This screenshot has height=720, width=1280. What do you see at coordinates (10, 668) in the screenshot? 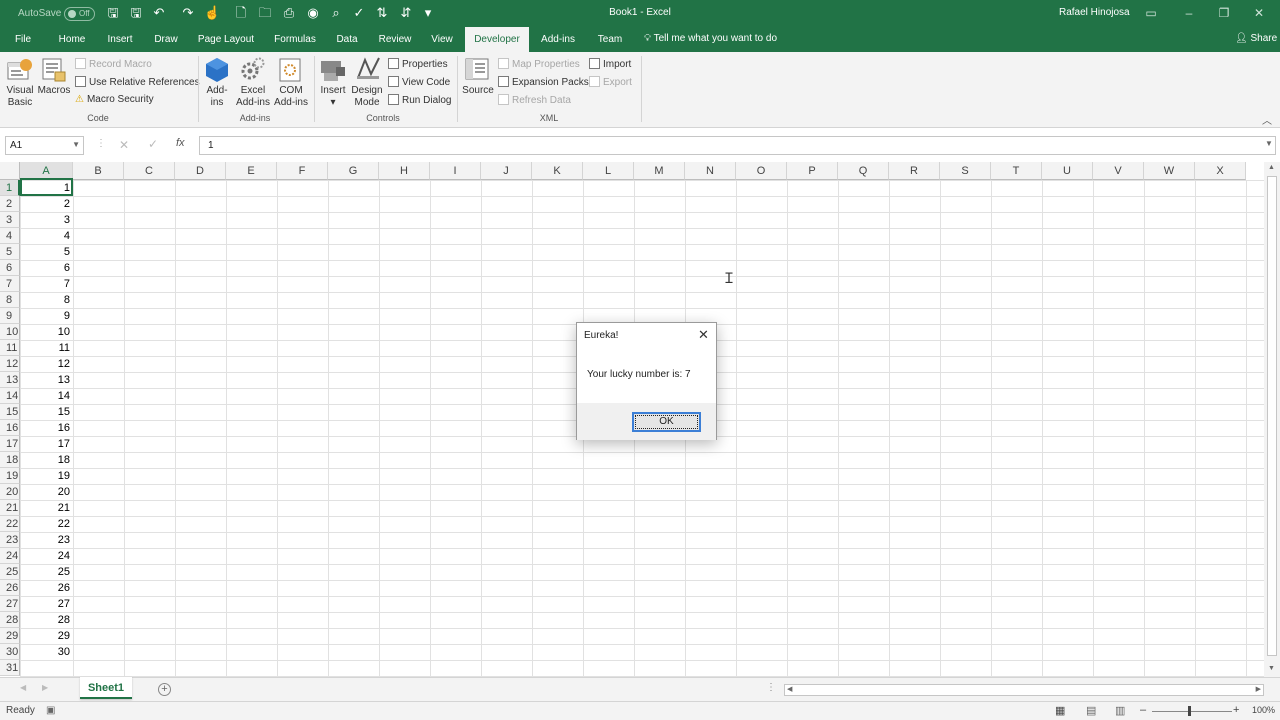
I see `row-header: 31` at bounding box center [10, 668].